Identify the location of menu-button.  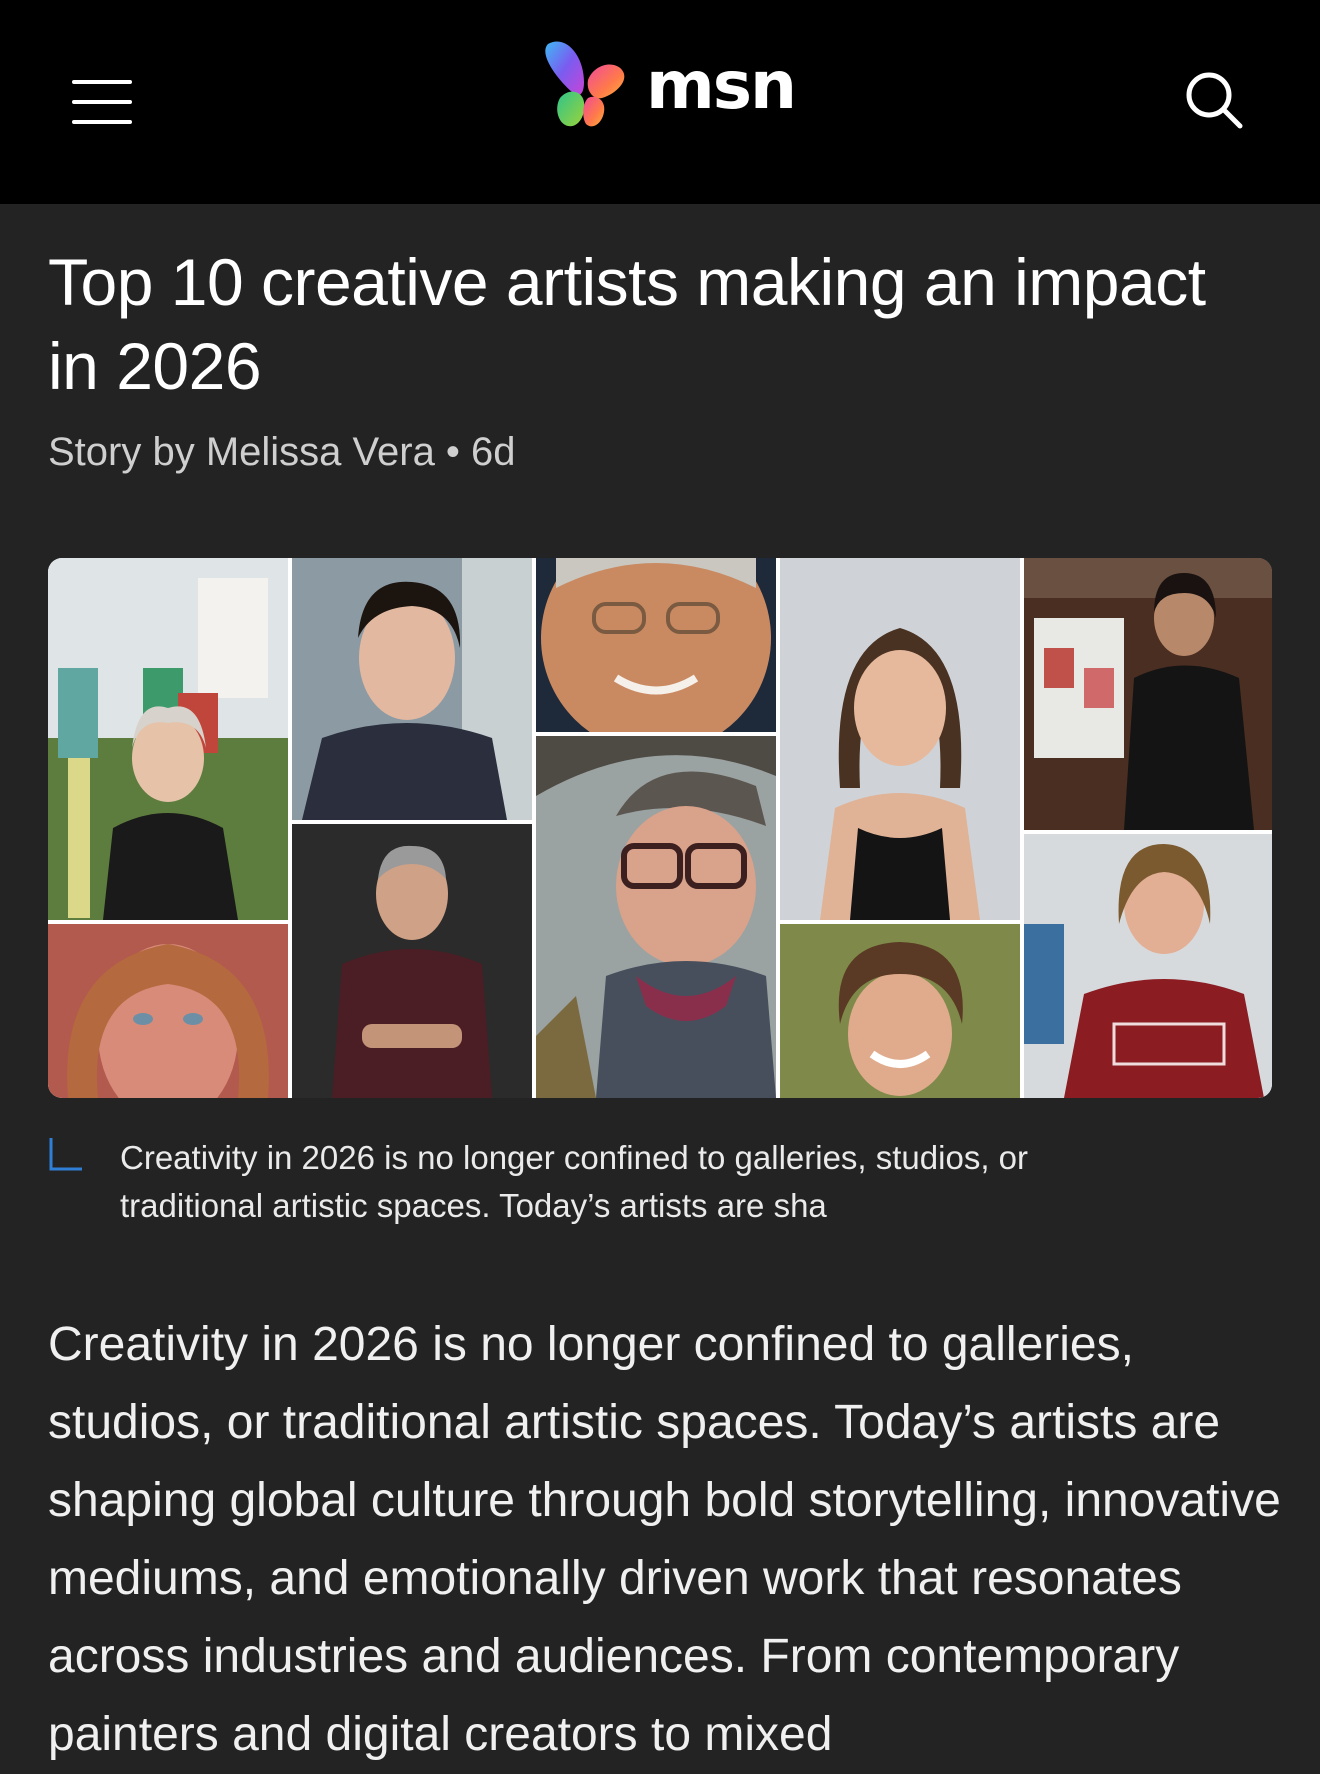
(102, 102).